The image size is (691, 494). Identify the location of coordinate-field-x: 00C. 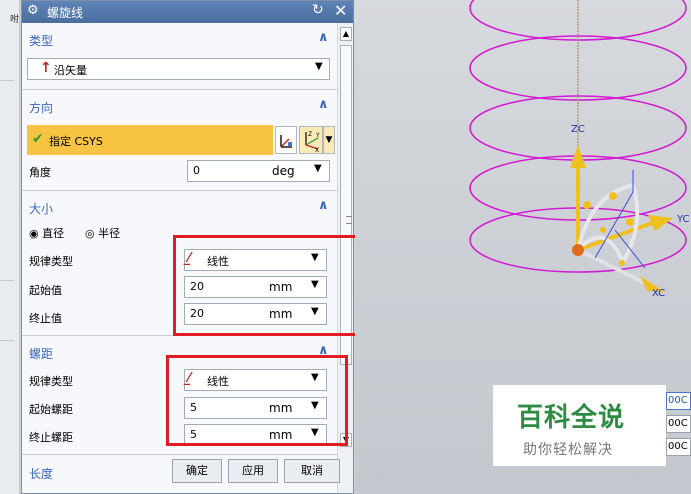
(678, 401).